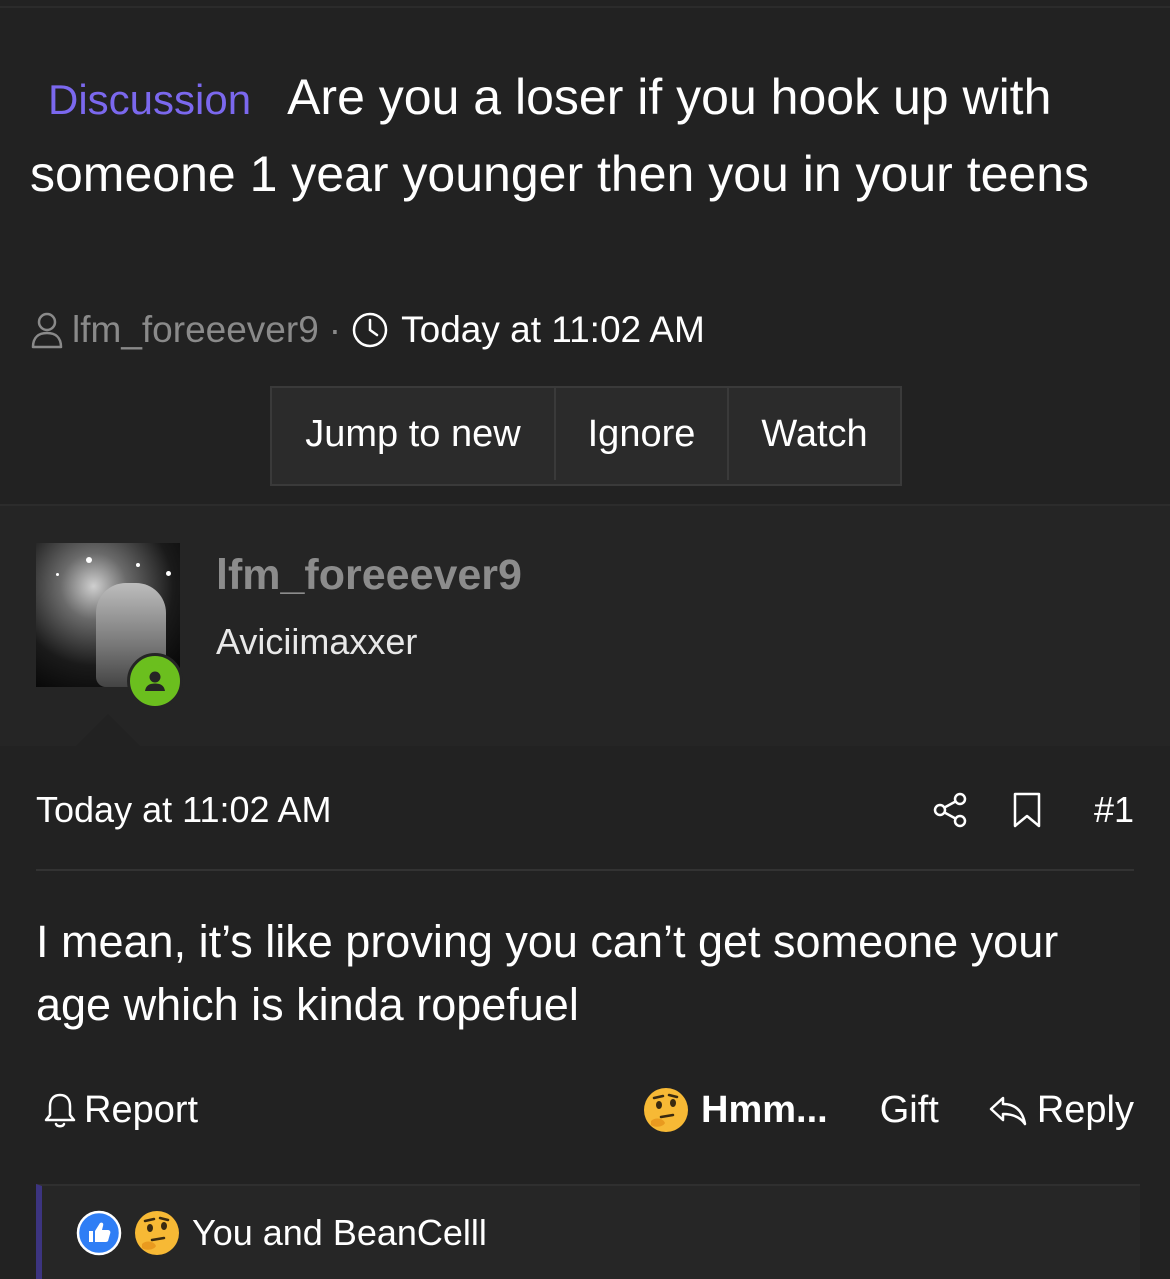 Image resolution: width=1170 pixels, height=1279 pixels. I want to click on thread-button-group: Jump to new Ignore Watch, so click(586, 436).